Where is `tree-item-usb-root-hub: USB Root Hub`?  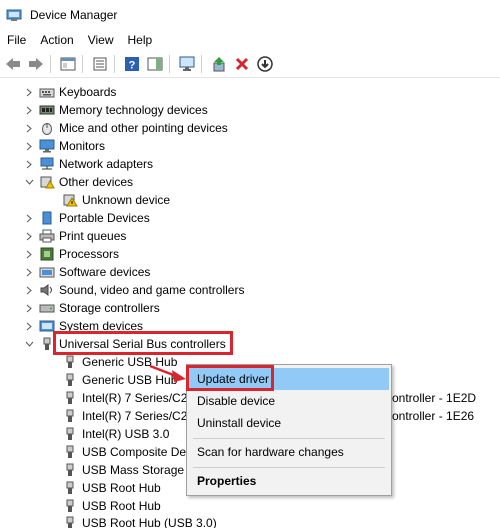
tree-item-usb-root-hub: USB Root Hub is located at coordinates (111, 488).